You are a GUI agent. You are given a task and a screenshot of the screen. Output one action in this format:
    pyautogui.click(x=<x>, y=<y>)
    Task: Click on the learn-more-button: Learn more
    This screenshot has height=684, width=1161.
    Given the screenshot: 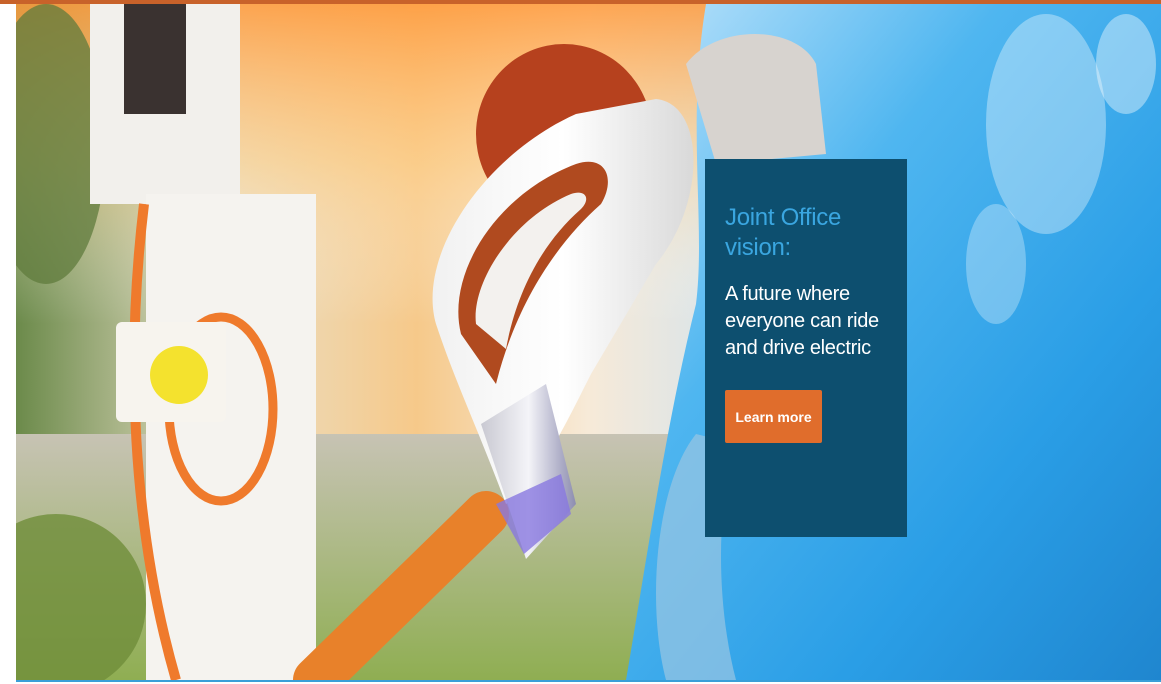 What is the action you would take?
    pyautogui.click(x=773, y=416)
    